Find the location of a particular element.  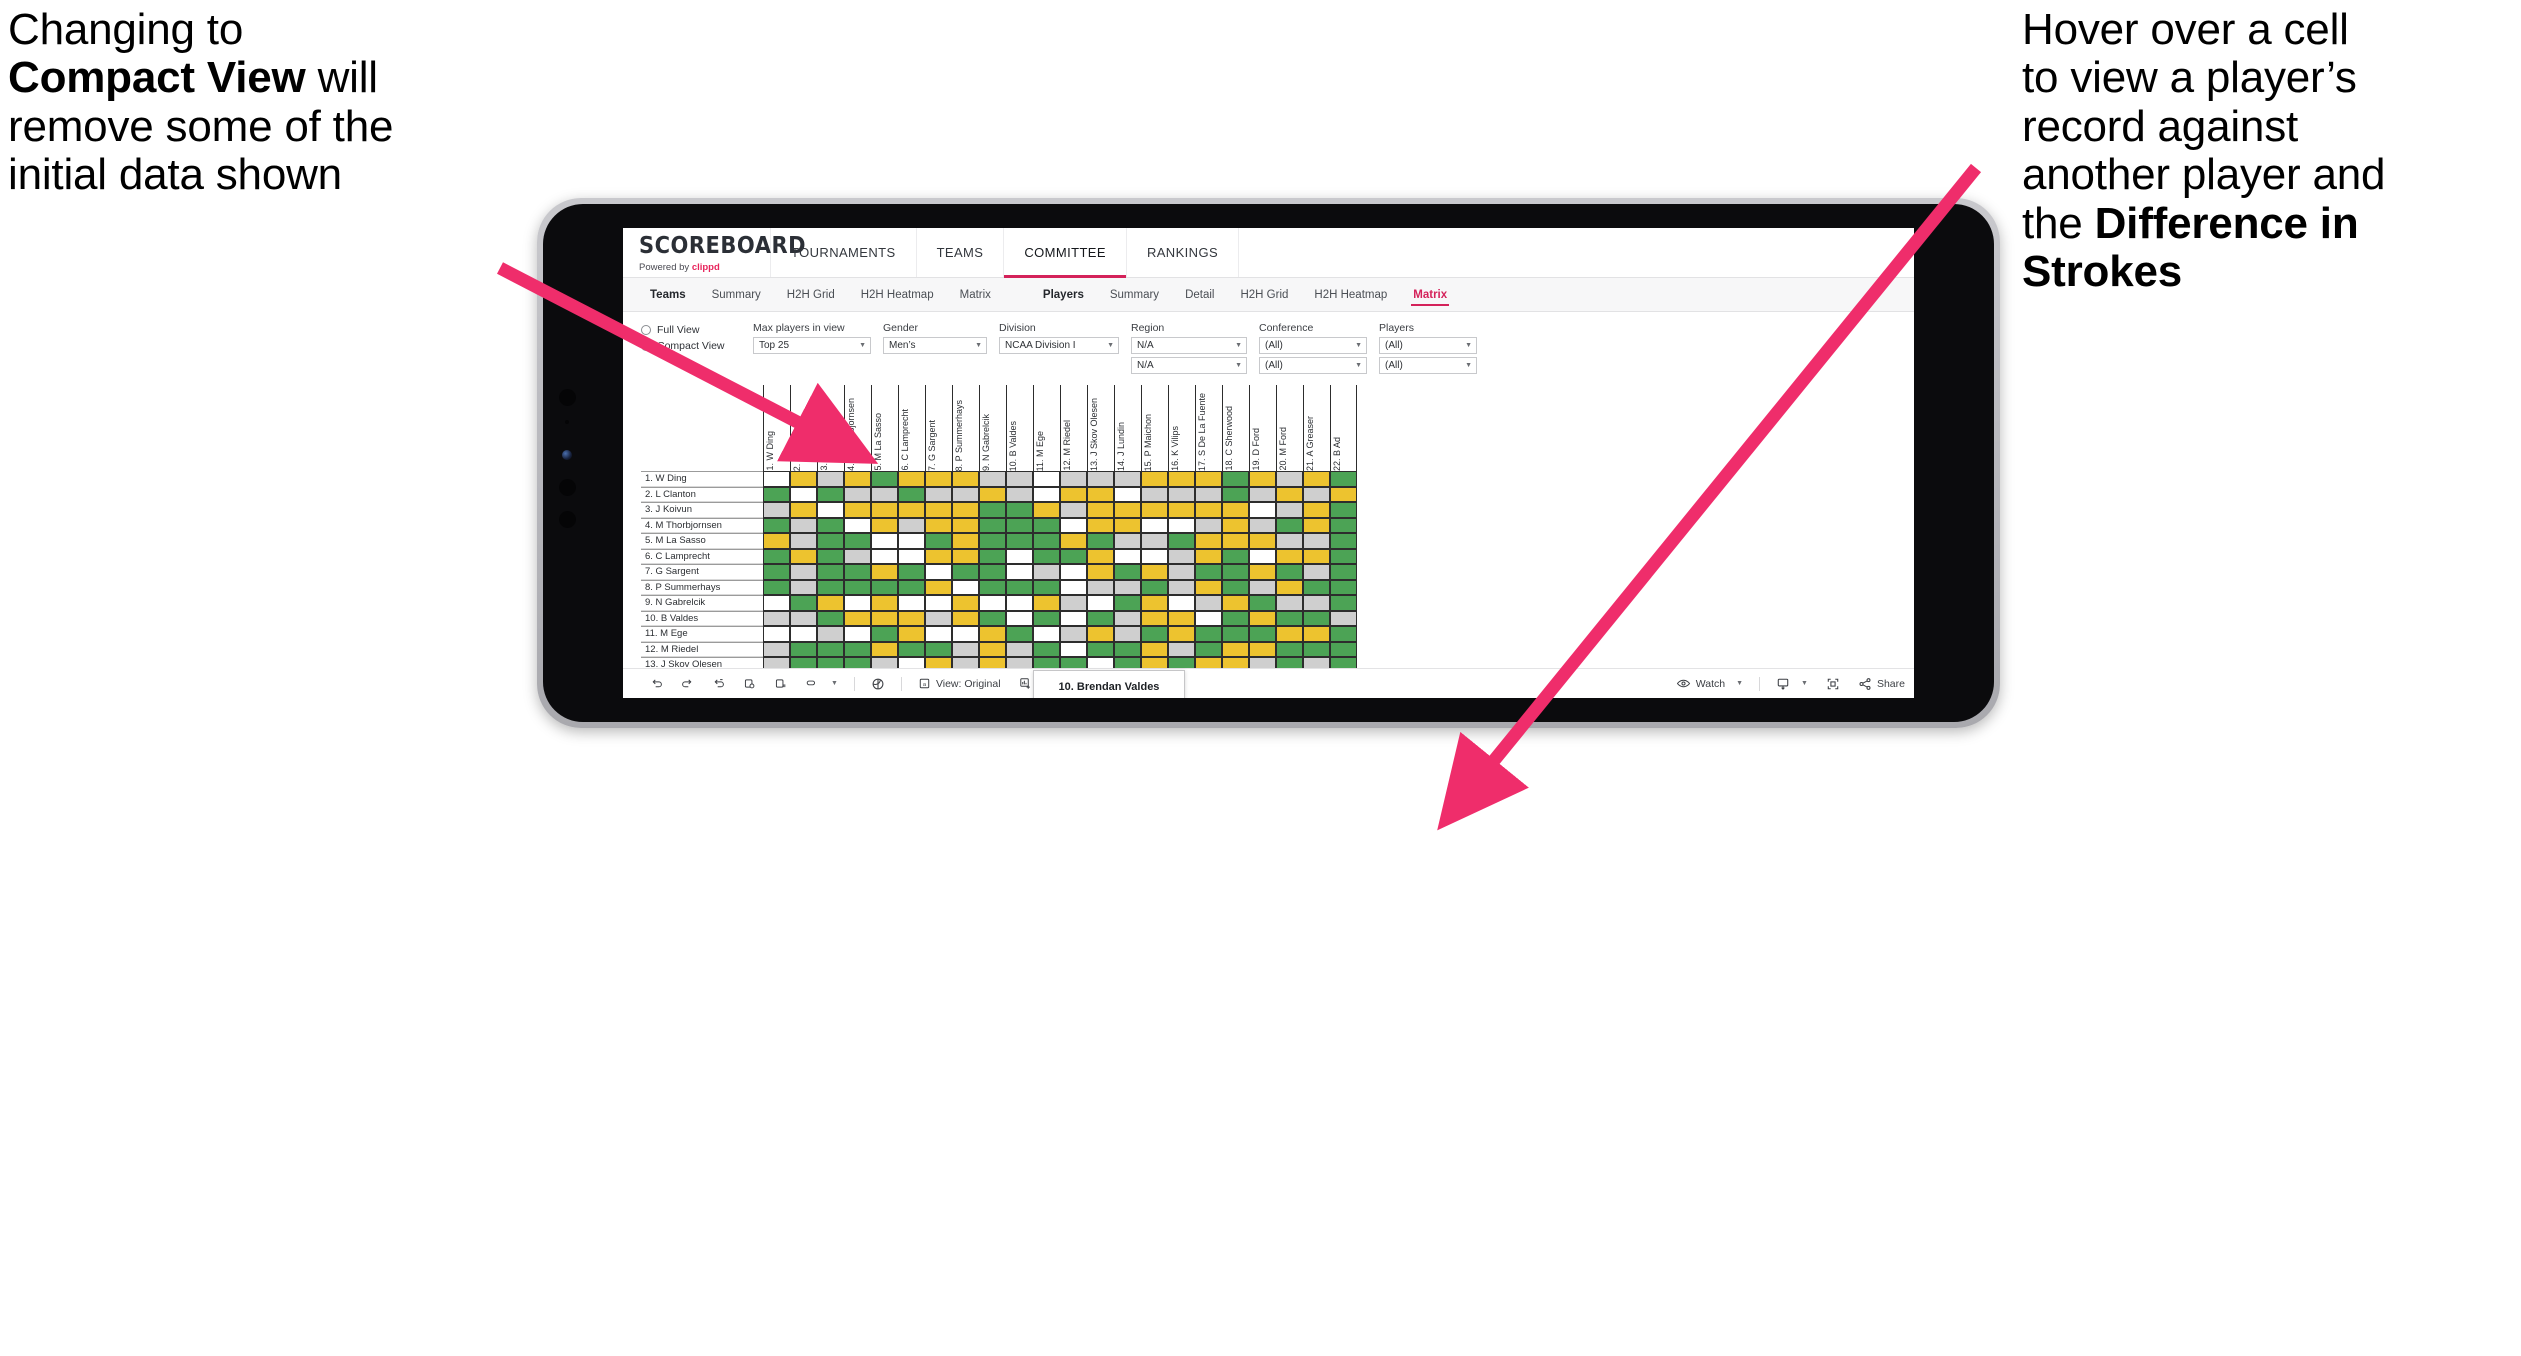

conference-select-secondary: (All) ▼ is located at coordinates (1313, 365).